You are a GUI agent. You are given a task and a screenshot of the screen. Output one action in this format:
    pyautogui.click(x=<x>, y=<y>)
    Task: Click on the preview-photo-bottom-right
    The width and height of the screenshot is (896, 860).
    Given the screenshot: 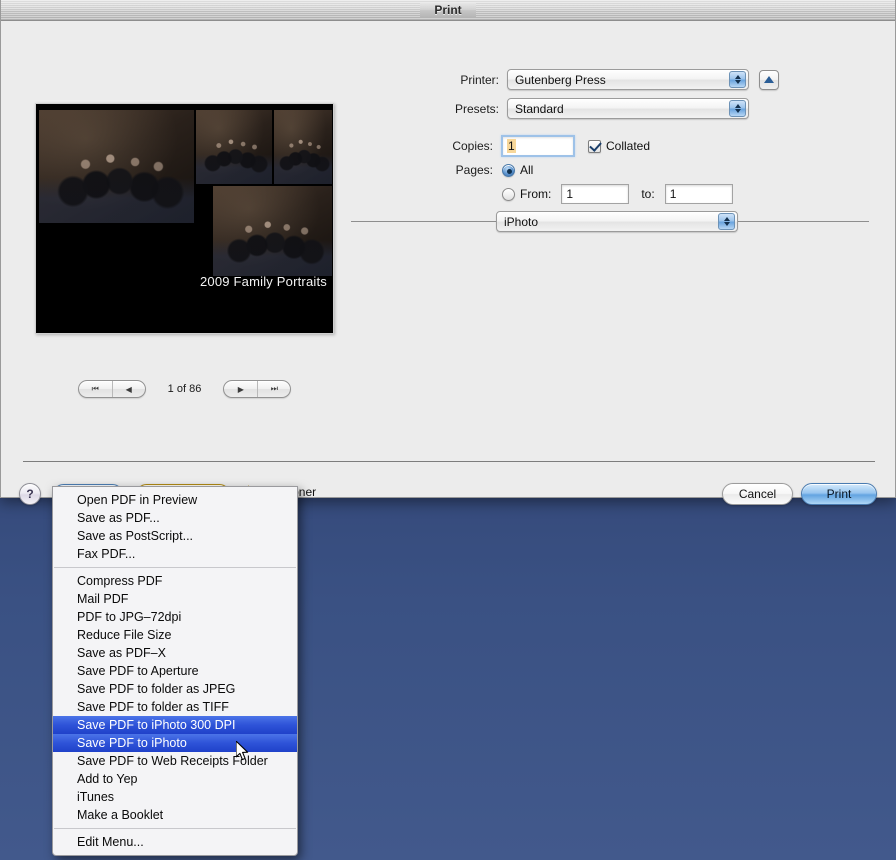 What is the action you would take?
    pyautogui.click(x=272, y=231)
    